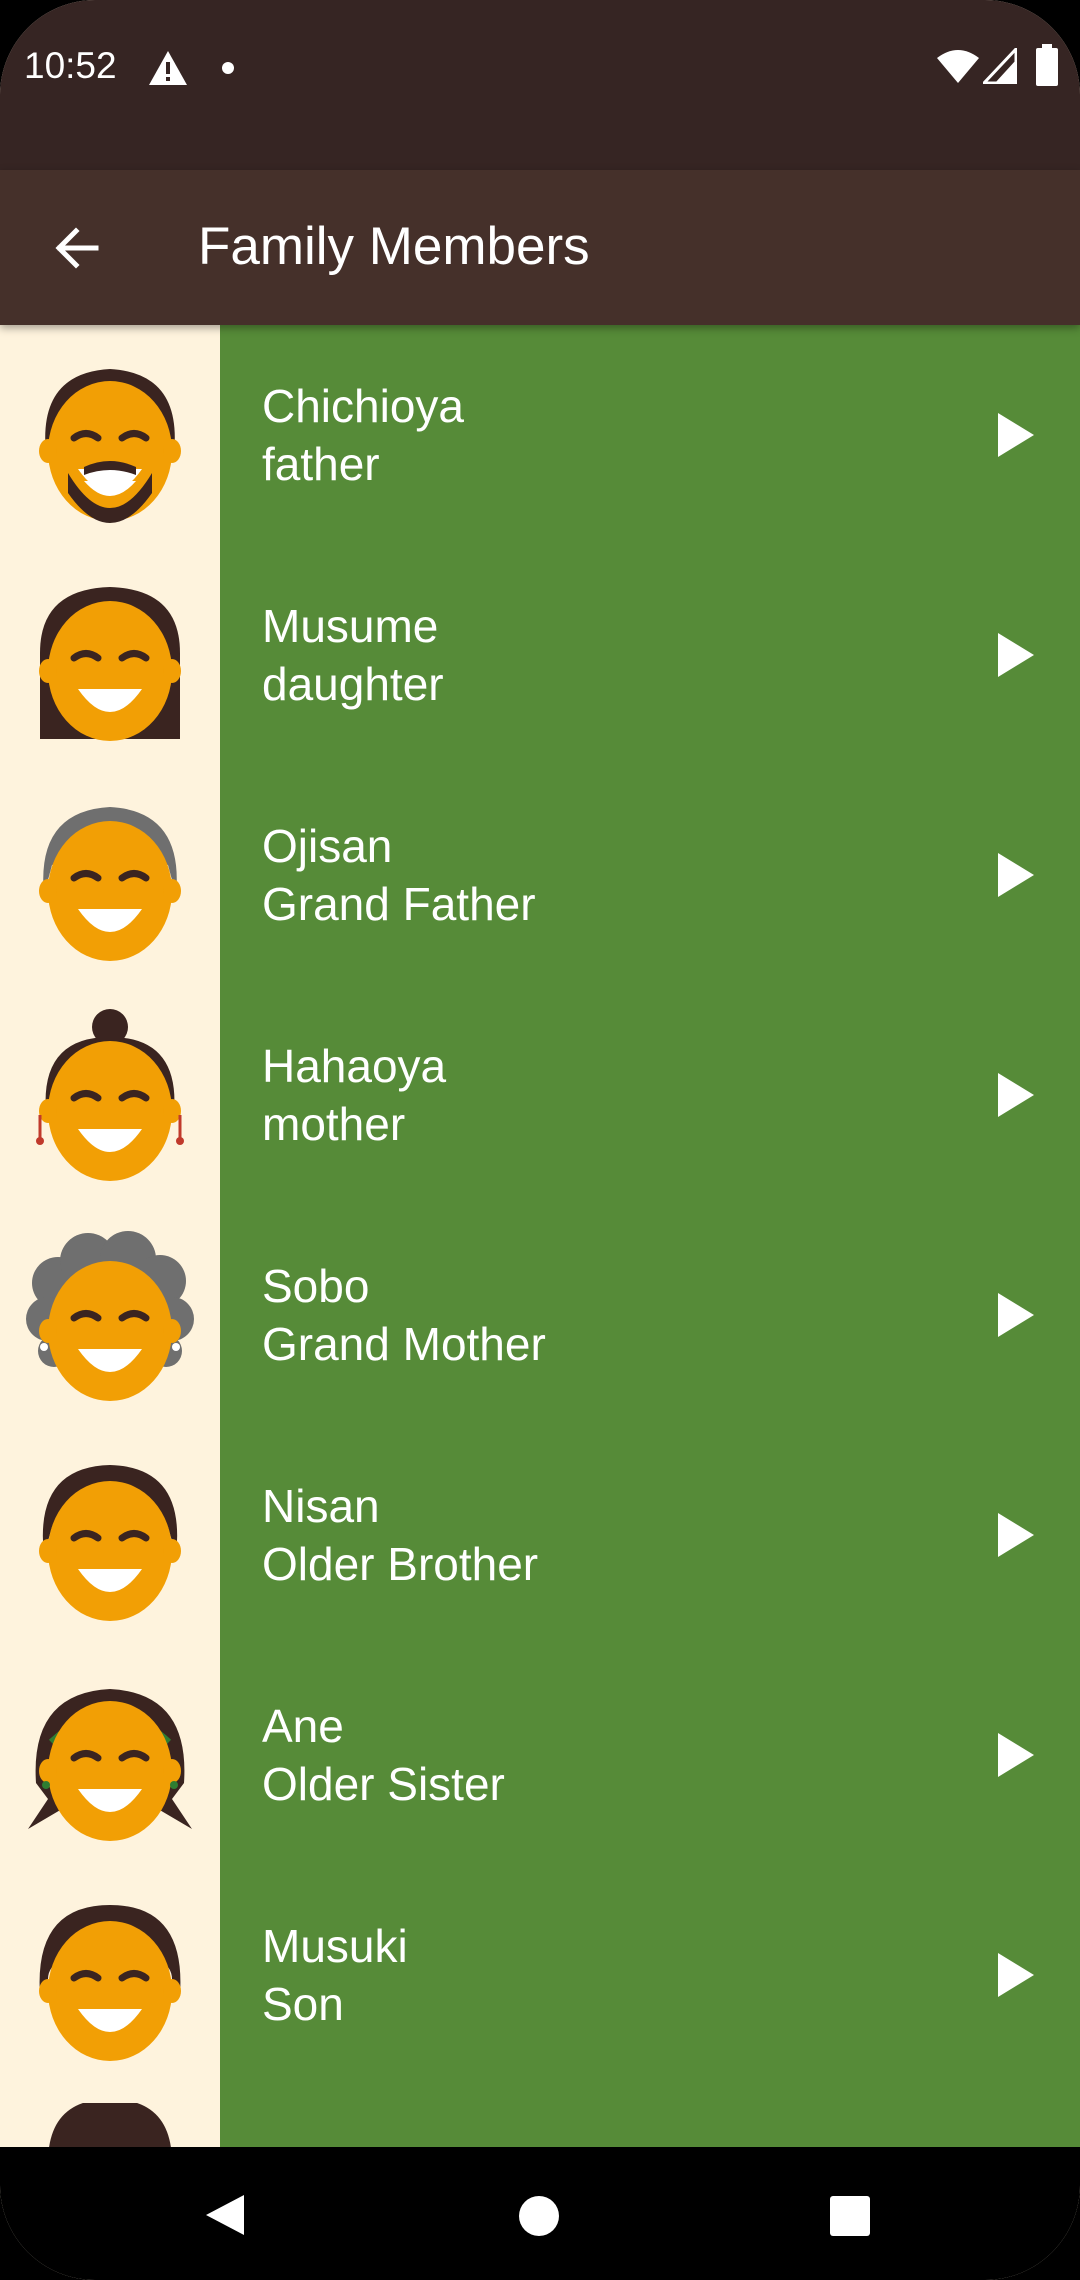 This screenshot has height=2280, width=1080. I want to click on back-button, so click(76, 248).